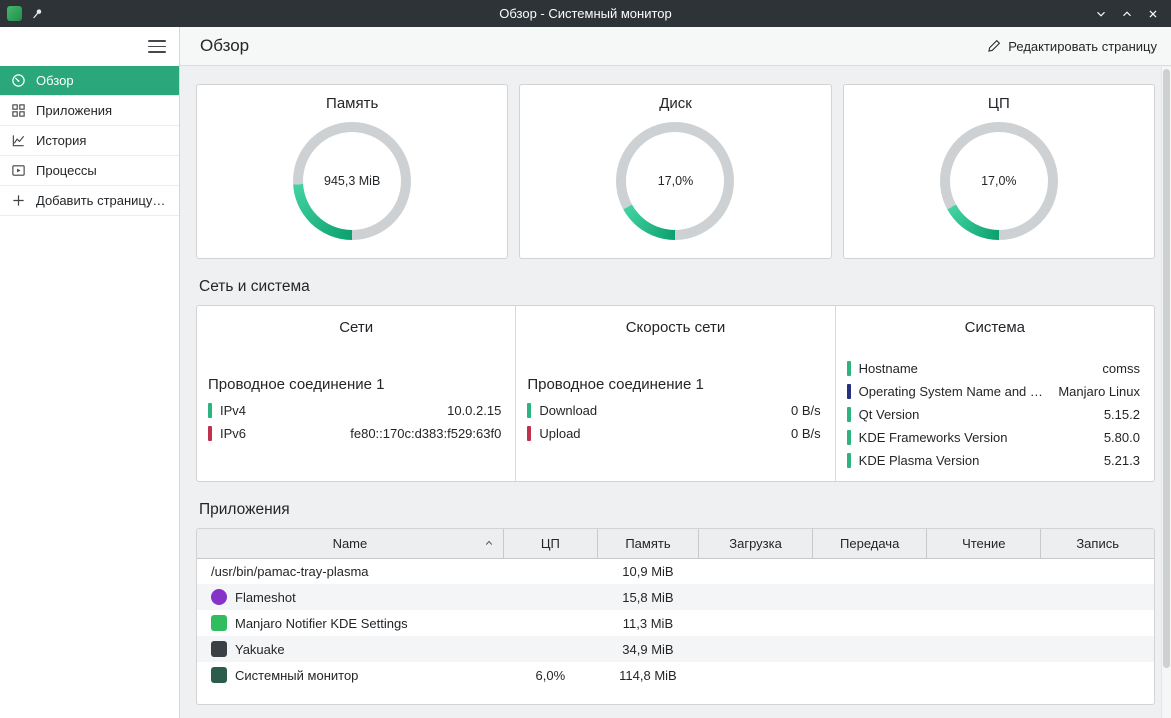  Describe the element at coordinates (352, 181) in the screenshot. I see `memory-donut-gauge: 945,3 MiB` at that location.